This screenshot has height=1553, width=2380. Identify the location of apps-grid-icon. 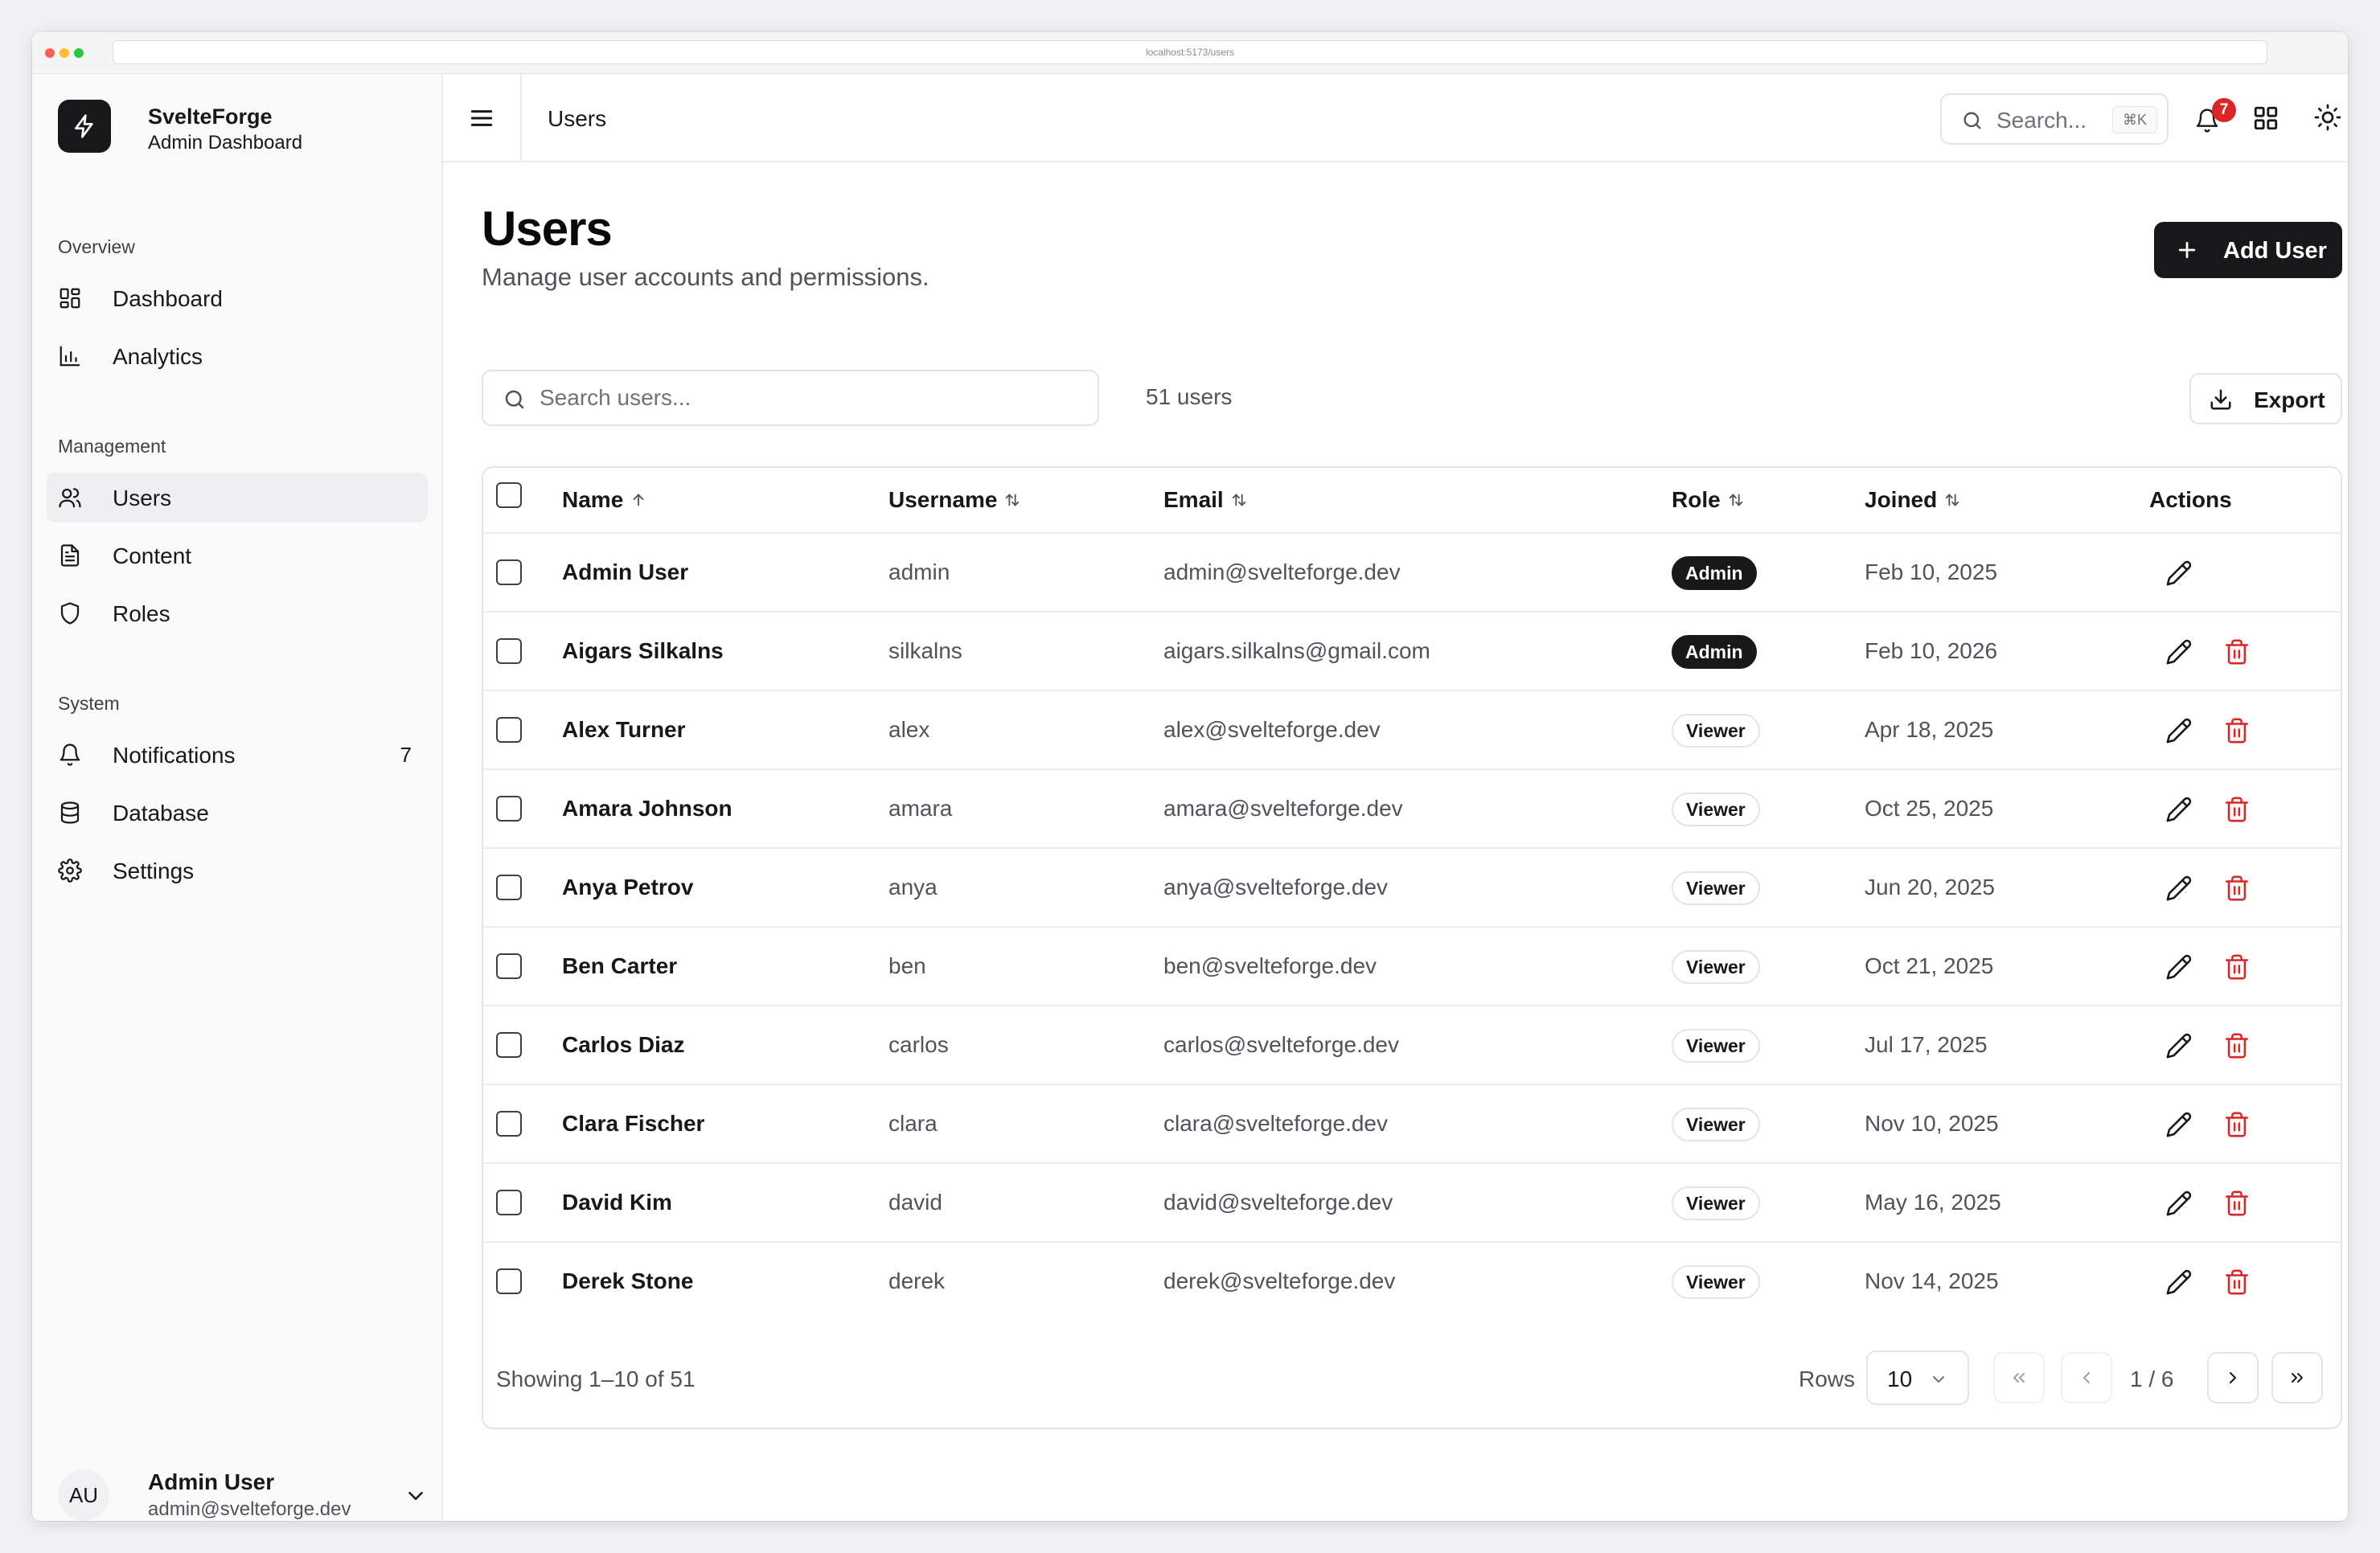
(2265, 118).